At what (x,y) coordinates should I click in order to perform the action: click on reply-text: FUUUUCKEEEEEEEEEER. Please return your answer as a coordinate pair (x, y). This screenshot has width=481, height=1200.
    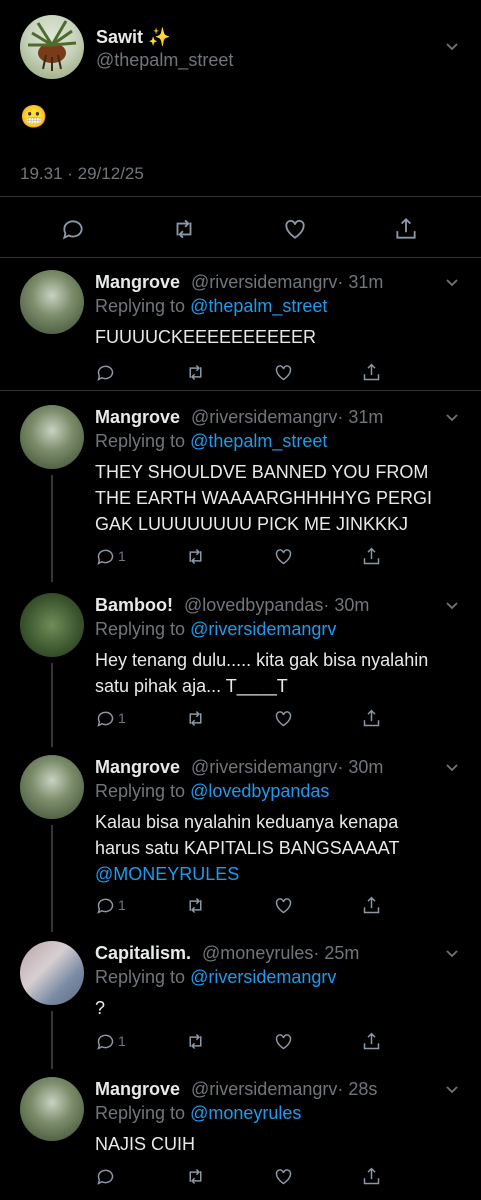
    Looking at the image, I should click on (275, 337).